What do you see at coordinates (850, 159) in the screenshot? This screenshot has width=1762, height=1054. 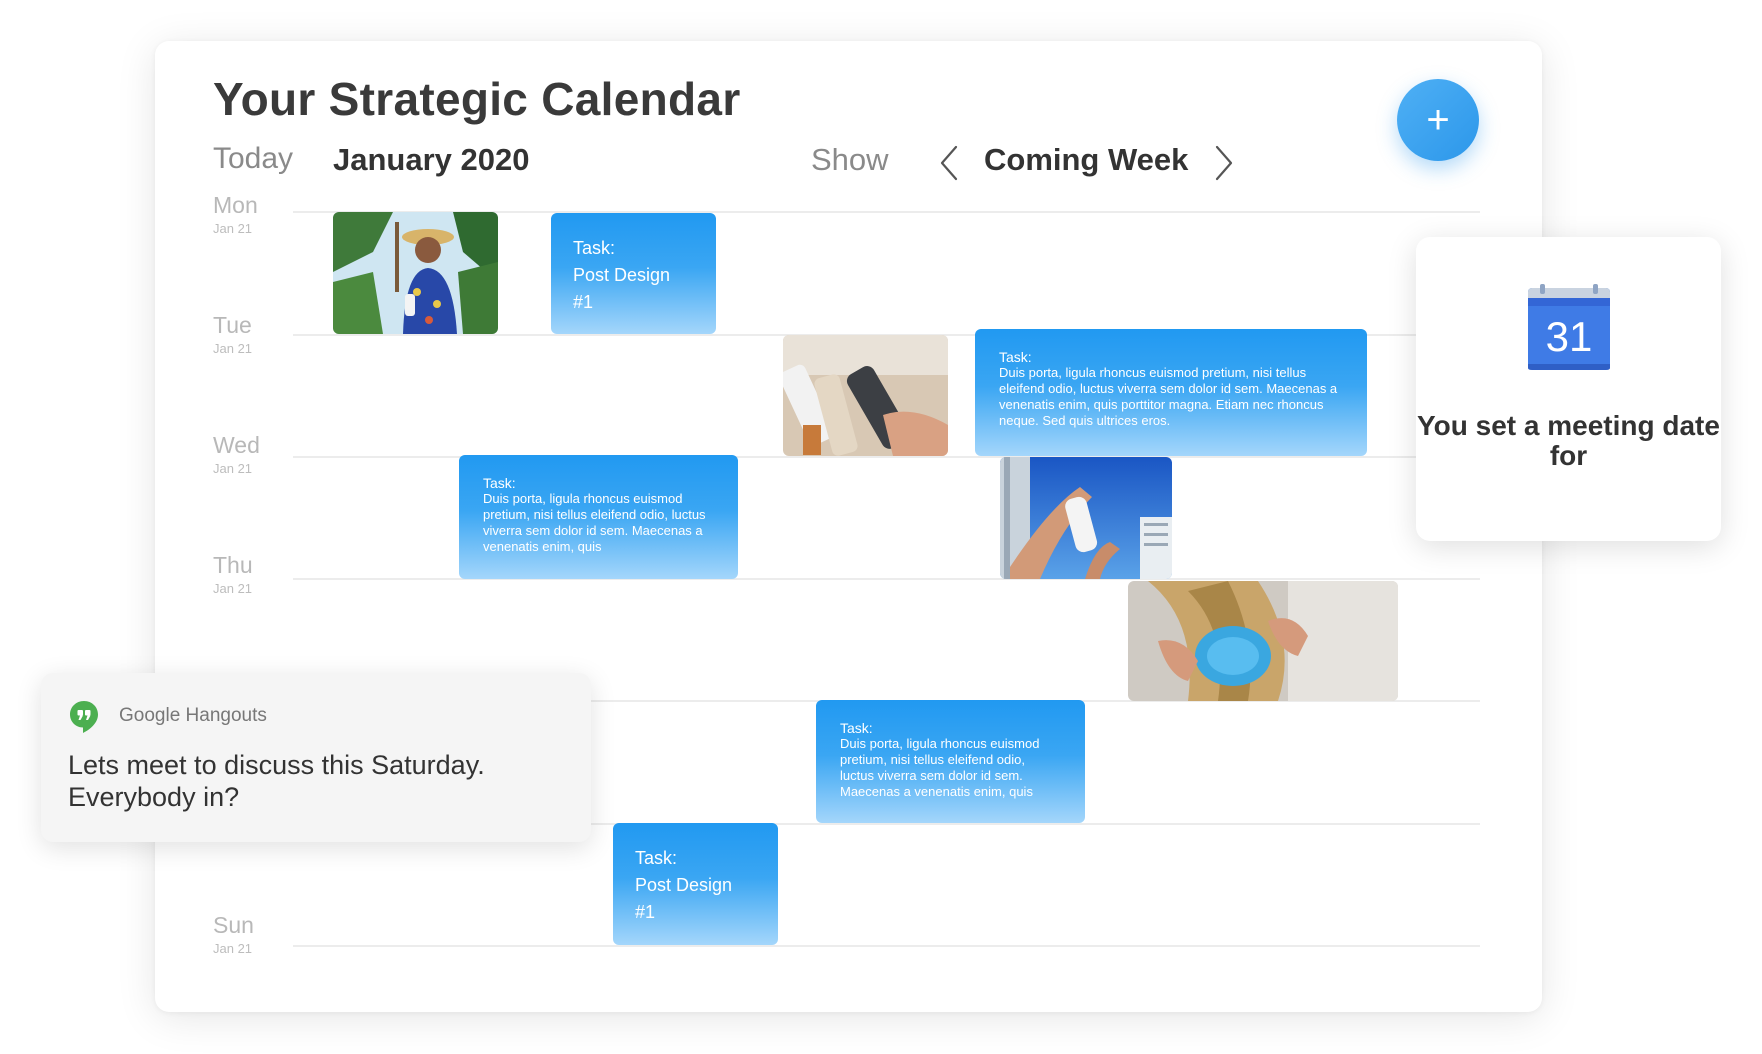 I see `show-label: Show` at bounding box center [850, 159].